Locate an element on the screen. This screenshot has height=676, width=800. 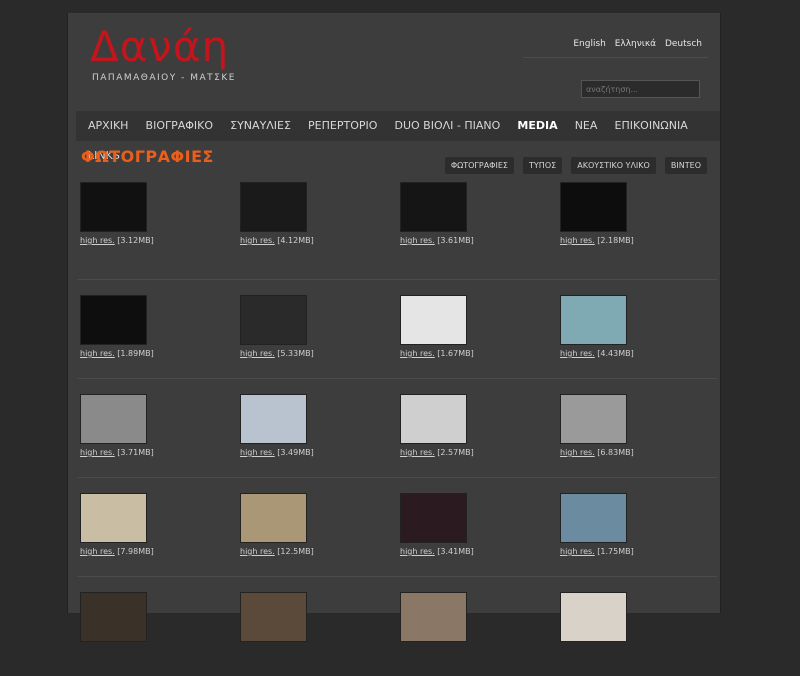
logo-subtitle: ΠΑΠΑΜΑΘΑΙΟΥ - ΜΑΤΣΚΕ is located at coordinates (164, 78).